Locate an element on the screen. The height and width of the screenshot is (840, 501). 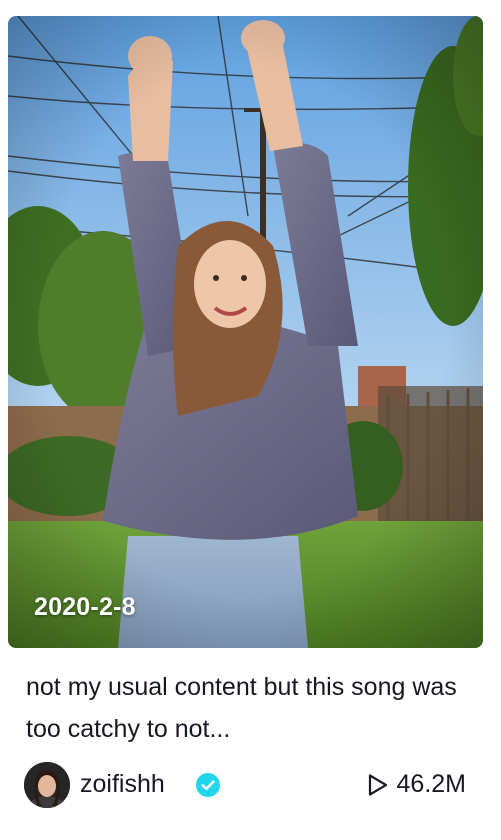
verified-check-icon is located at coordinates (208, 785).